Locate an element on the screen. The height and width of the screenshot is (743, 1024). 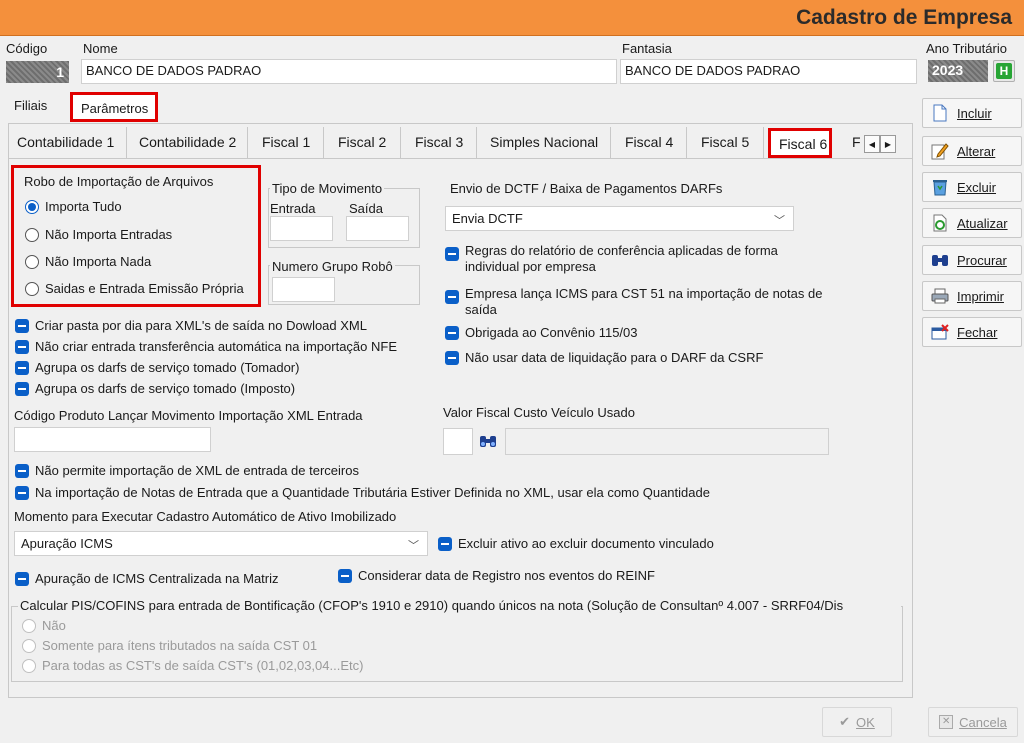
ano-label: Ano Tributário is located at coordinates (966, 48).